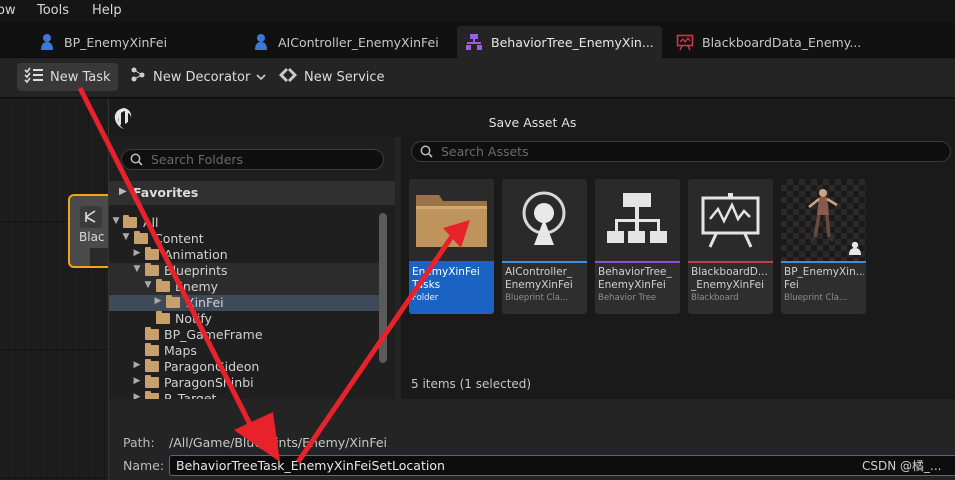  I want to click on name-label: Name:, so click(144, 465).